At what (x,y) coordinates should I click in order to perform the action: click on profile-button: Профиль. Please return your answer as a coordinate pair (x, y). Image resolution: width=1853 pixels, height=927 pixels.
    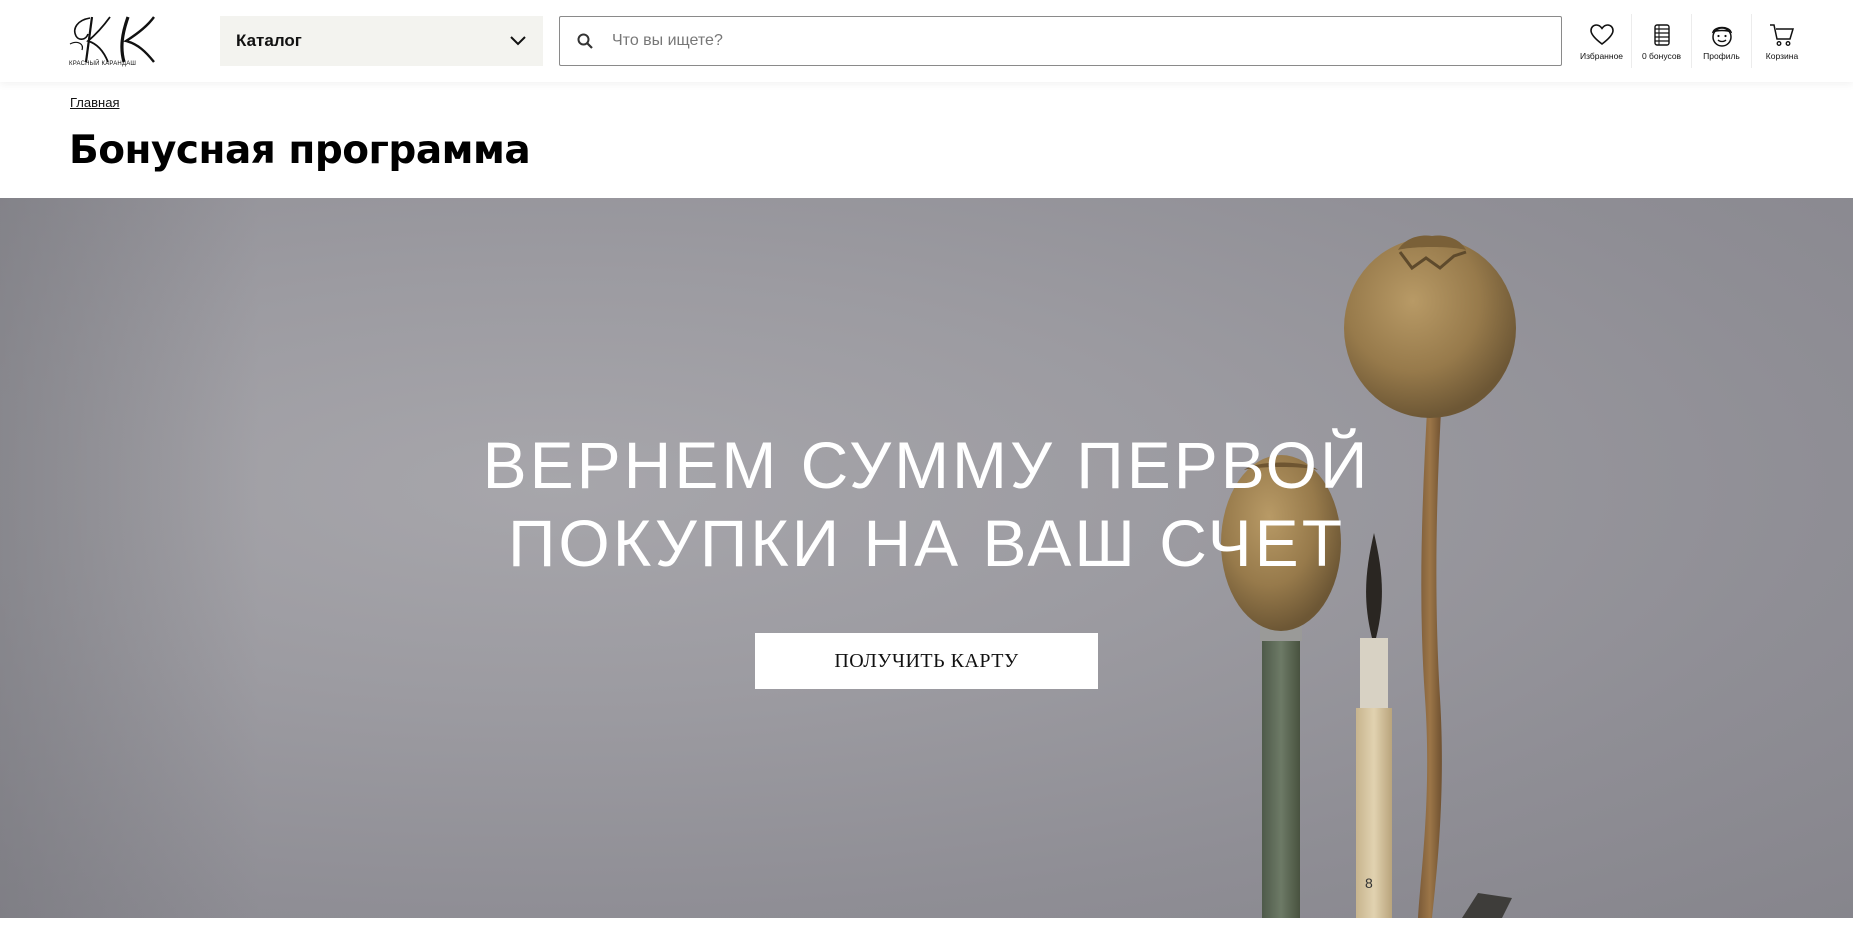
    Looking at the image, I should click on (1722, 41).